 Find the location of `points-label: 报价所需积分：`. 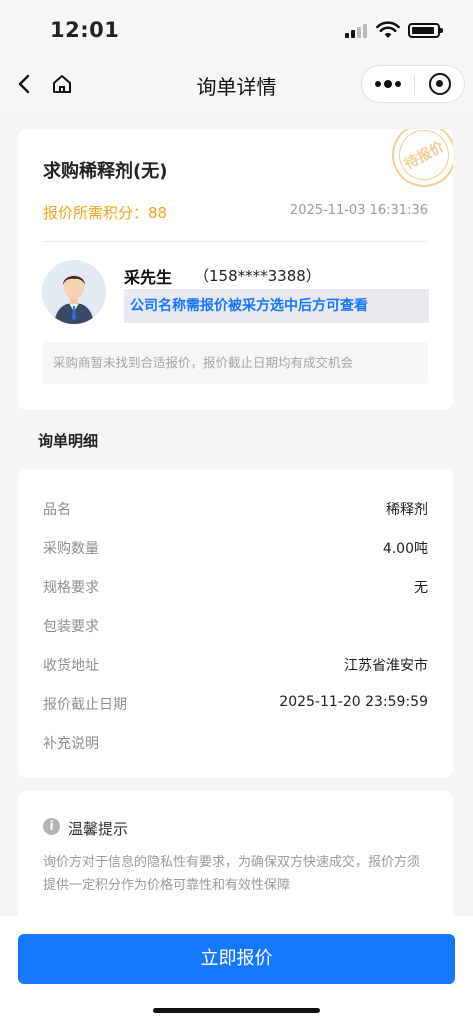

points-label: 报价所需积分： is located at coordinates (96, 213).